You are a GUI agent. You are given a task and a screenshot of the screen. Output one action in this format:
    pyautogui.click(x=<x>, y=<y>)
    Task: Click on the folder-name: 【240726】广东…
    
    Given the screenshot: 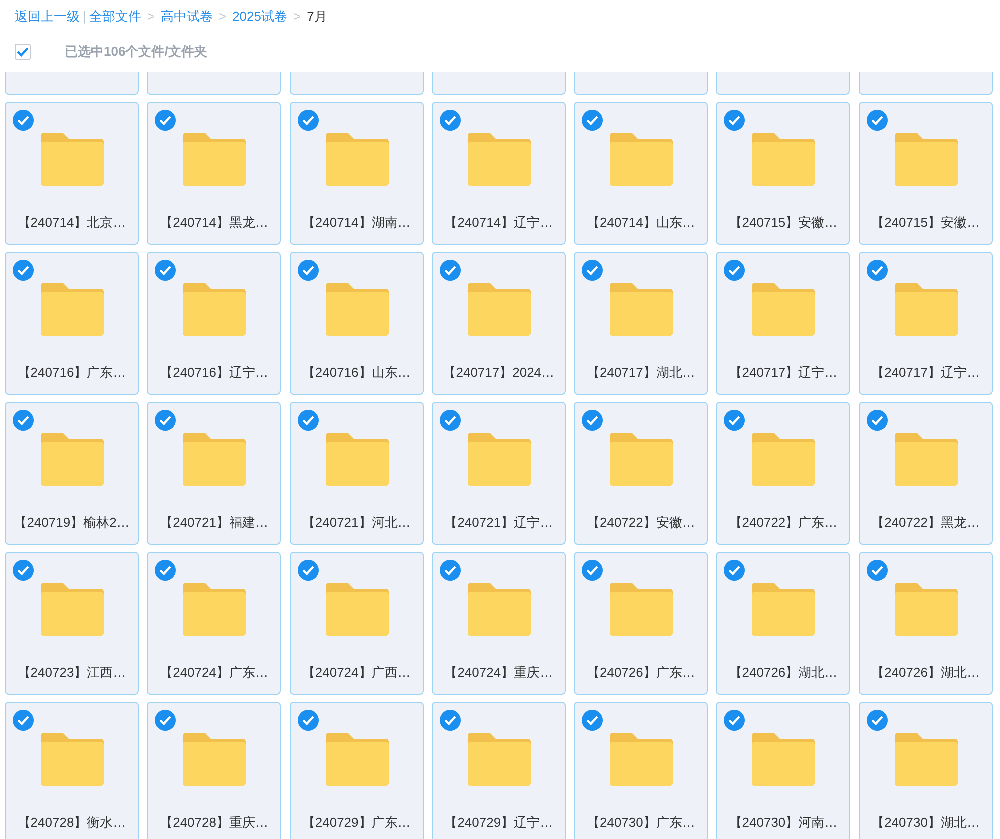 What is the action you would take?
    pyautogui.click(x=641, y=673)
    